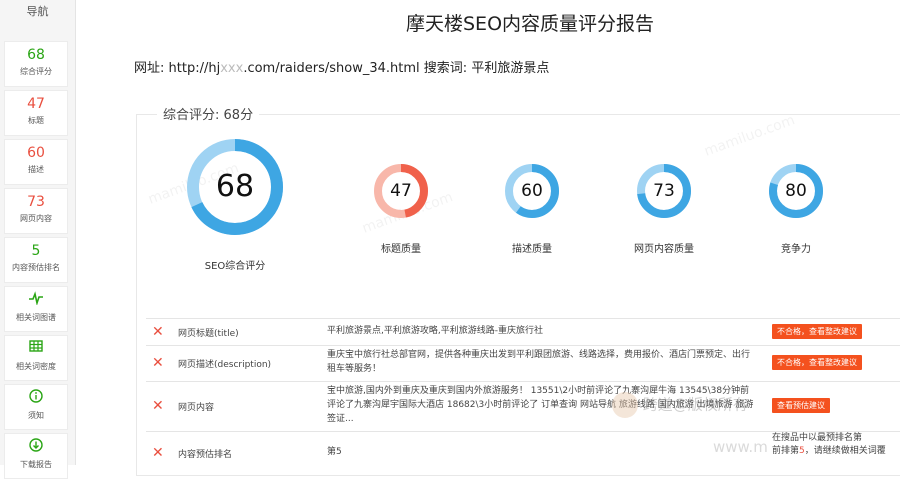 The width and height of the screenshot is (900, 479). What do you see at coordinates (36, 447) in the screenshot?
I see `download-circle-icon` at bounding box center [36, 447].